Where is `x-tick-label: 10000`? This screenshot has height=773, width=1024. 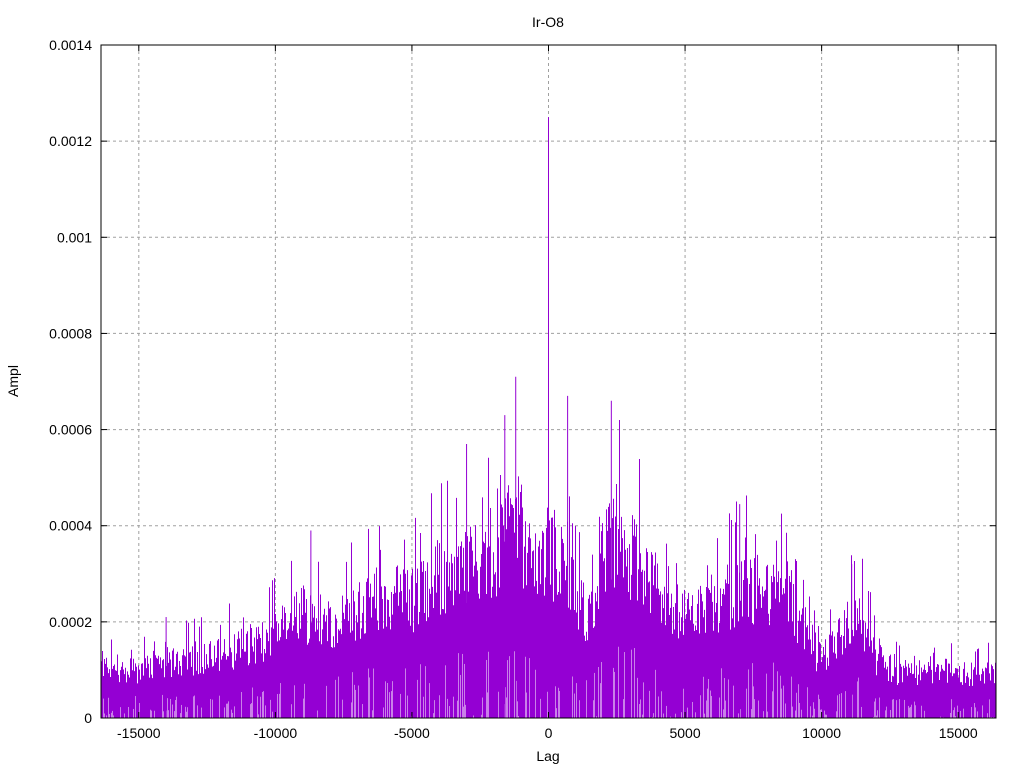 x-tick-label: 10000 is located at coordinates (821, 733).